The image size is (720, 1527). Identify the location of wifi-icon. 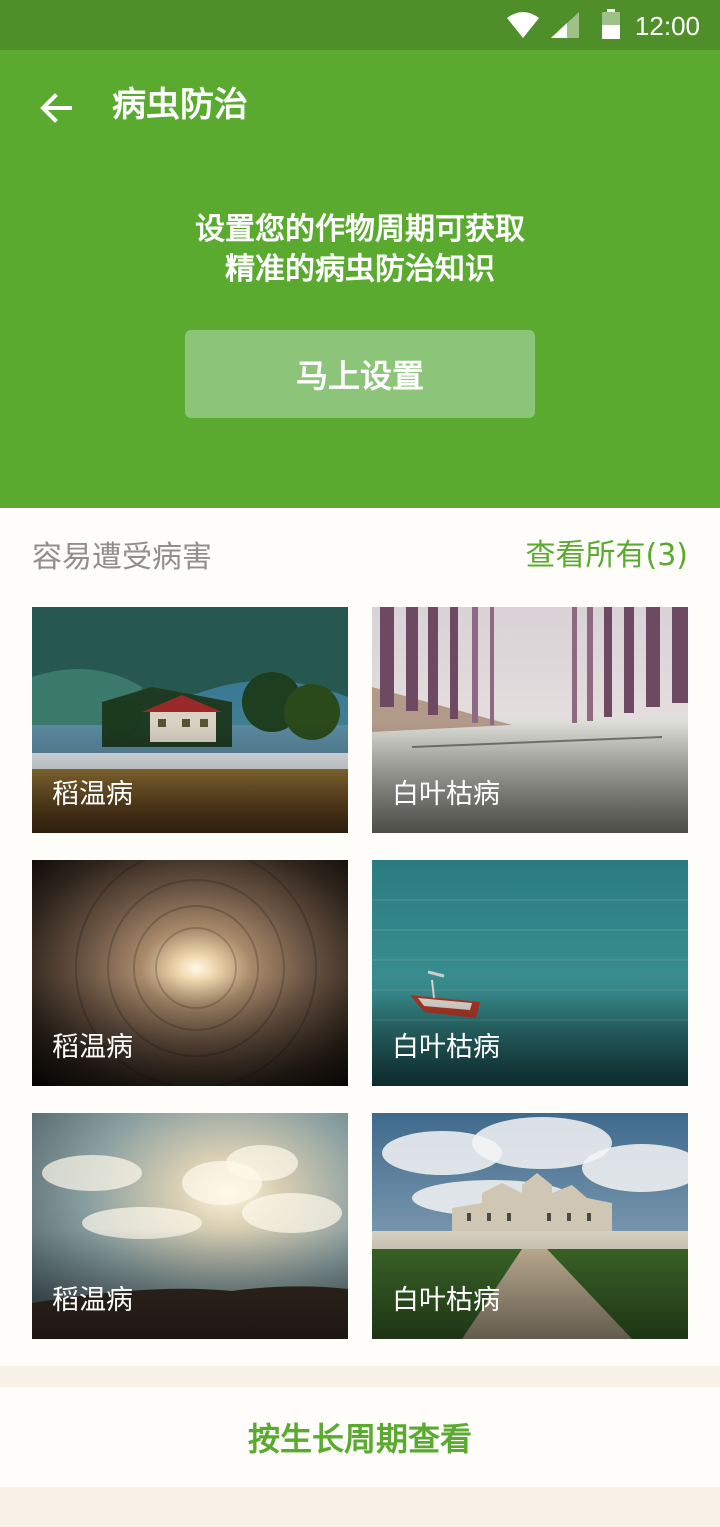
(523, 25).